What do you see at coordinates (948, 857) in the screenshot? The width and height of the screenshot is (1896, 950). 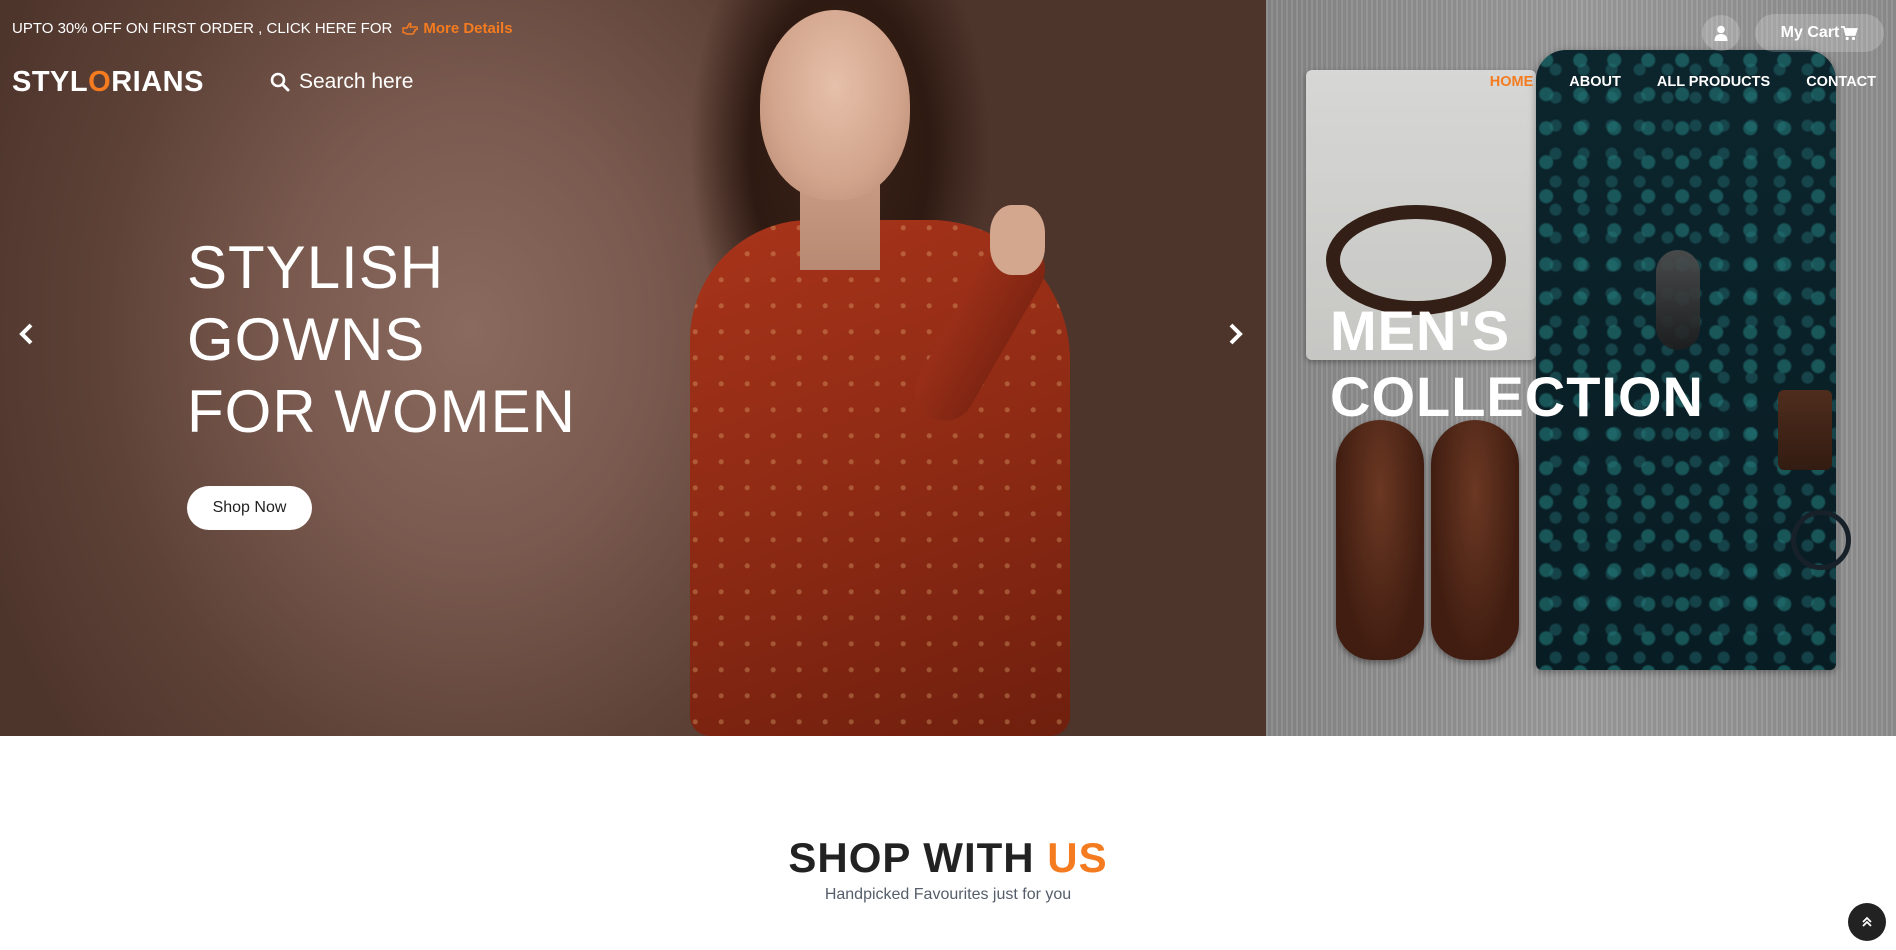 I see `section-title: SHOP WITH US` at bounding box center [948, 857].